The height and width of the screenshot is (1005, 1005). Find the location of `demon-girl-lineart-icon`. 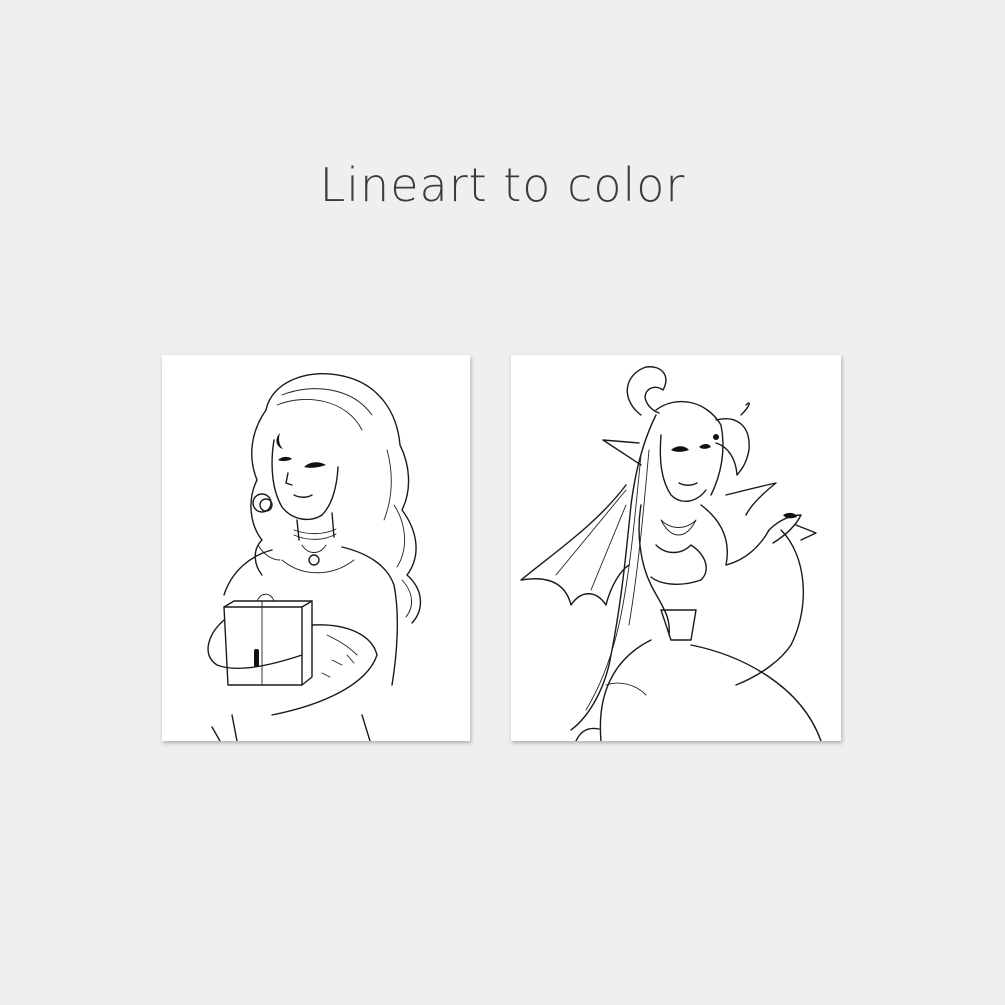

demon-girl-lineart-icon is located at coordinates (671, 553).